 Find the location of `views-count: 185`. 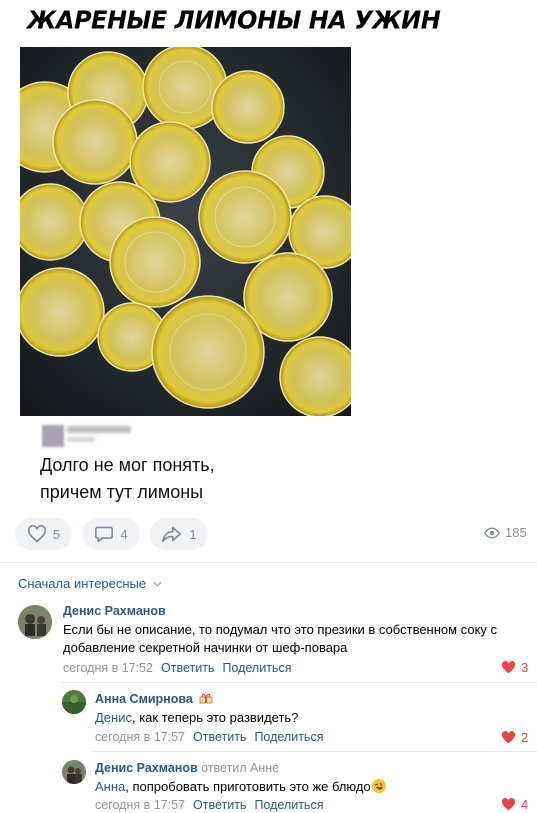

views-count: 185 is located at coordinates (516, 532).